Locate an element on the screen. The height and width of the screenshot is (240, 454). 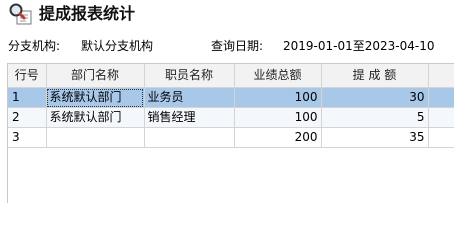
cell-department is located at coordinates (95, 137).